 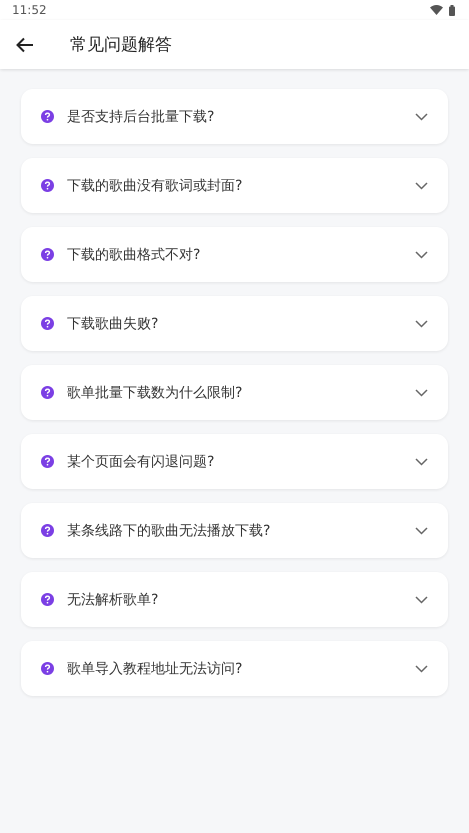 What do you see at coordinates (234, 599) in the screenshot?
I see `faq-item: 无法解析歌单?` at bounding box center [234, 599].